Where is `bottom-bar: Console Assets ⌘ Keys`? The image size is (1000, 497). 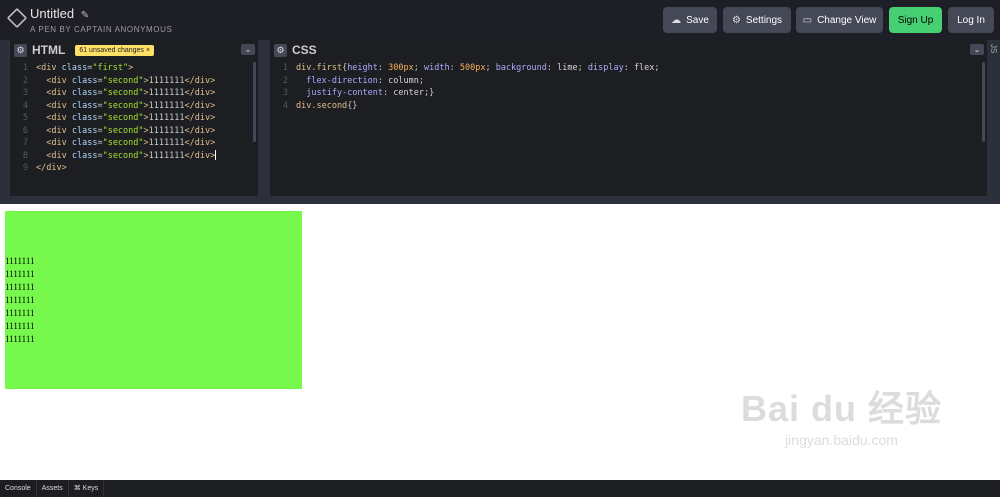 bottom-bar: Console Assets ⌘ Keys is located at coordinates (500, 488).